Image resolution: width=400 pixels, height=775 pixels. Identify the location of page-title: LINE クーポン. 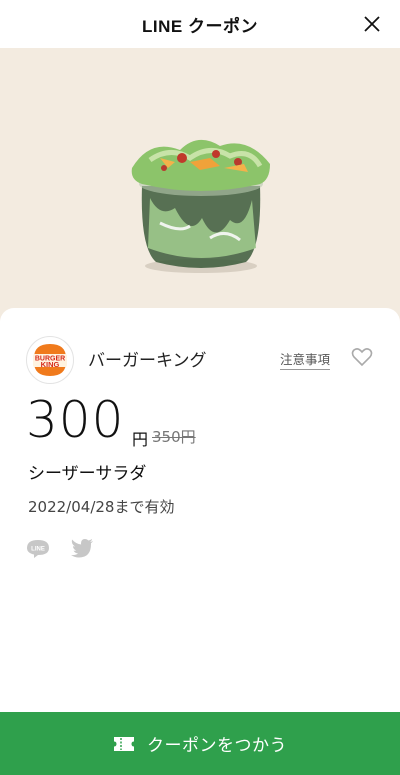
(200, 26).